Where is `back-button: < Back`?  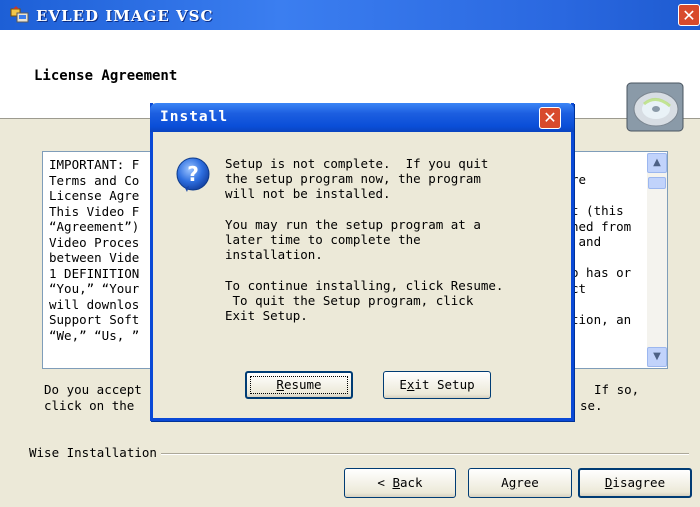
back-button: < Back is located at coordinates (400, 483).